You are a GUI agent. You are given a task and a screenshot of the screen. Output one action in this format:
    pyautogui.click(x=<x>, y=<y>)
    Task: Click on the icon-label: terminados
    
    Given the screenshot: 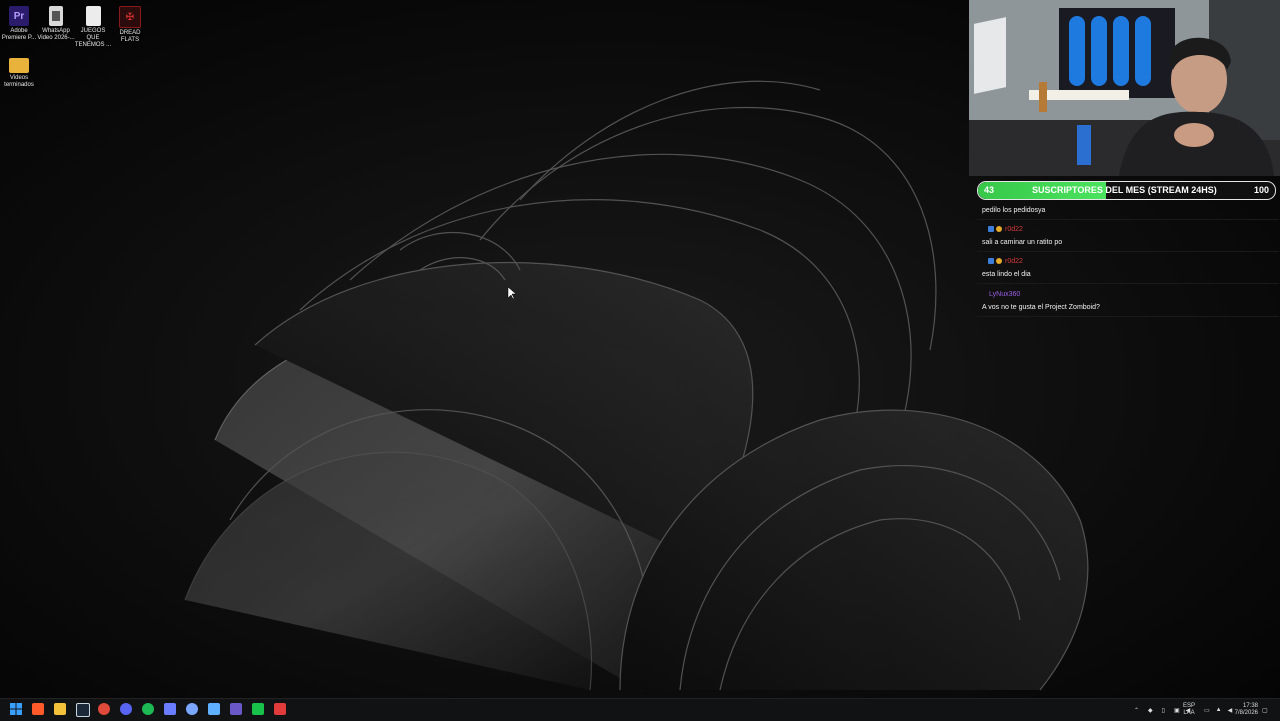 What is the action you would take?
    pyautogui.click(x=19, y=85)
    